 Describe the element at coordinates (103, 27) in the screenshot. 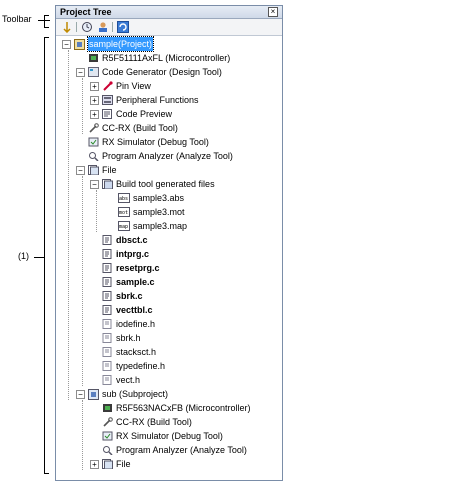

I see `user-icon` at that location.